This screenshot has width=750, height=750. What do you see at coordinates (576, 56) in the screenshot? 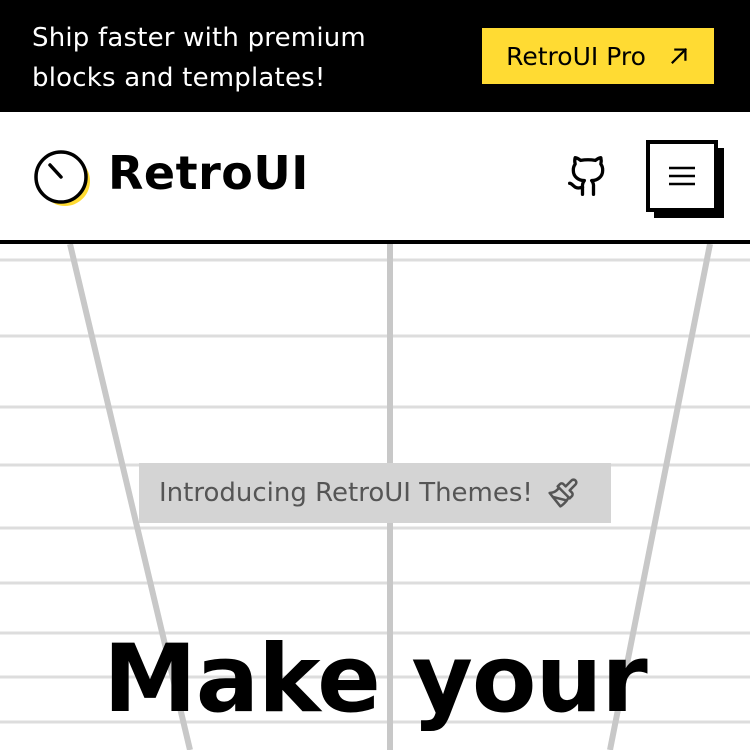
I see `retroui-pro-label: RetroUI Pro` at bounding box center [576, 56].